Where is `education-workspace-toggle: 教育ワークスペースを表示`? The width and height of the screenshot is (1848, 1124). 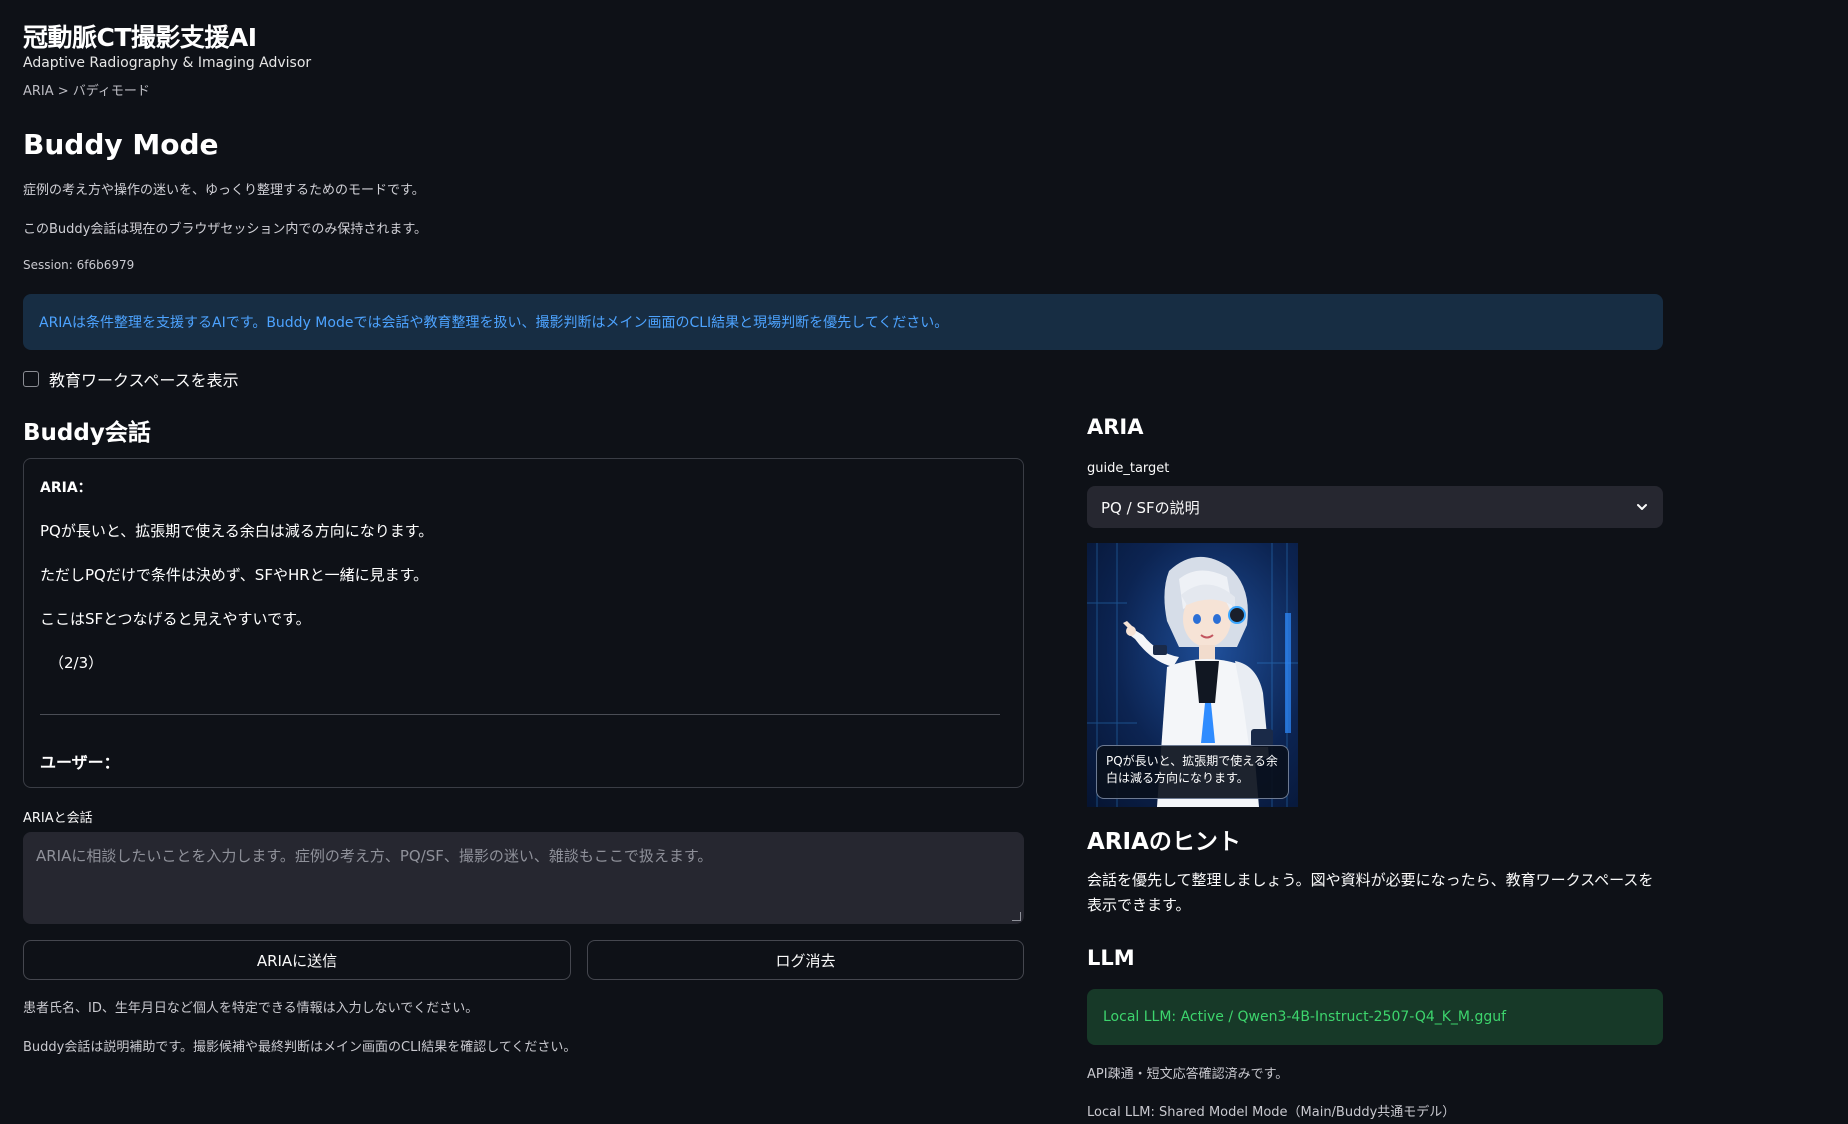
education-workspace-toggle: 教育ワークスペースを表示 is located at coordinates (131, 379).